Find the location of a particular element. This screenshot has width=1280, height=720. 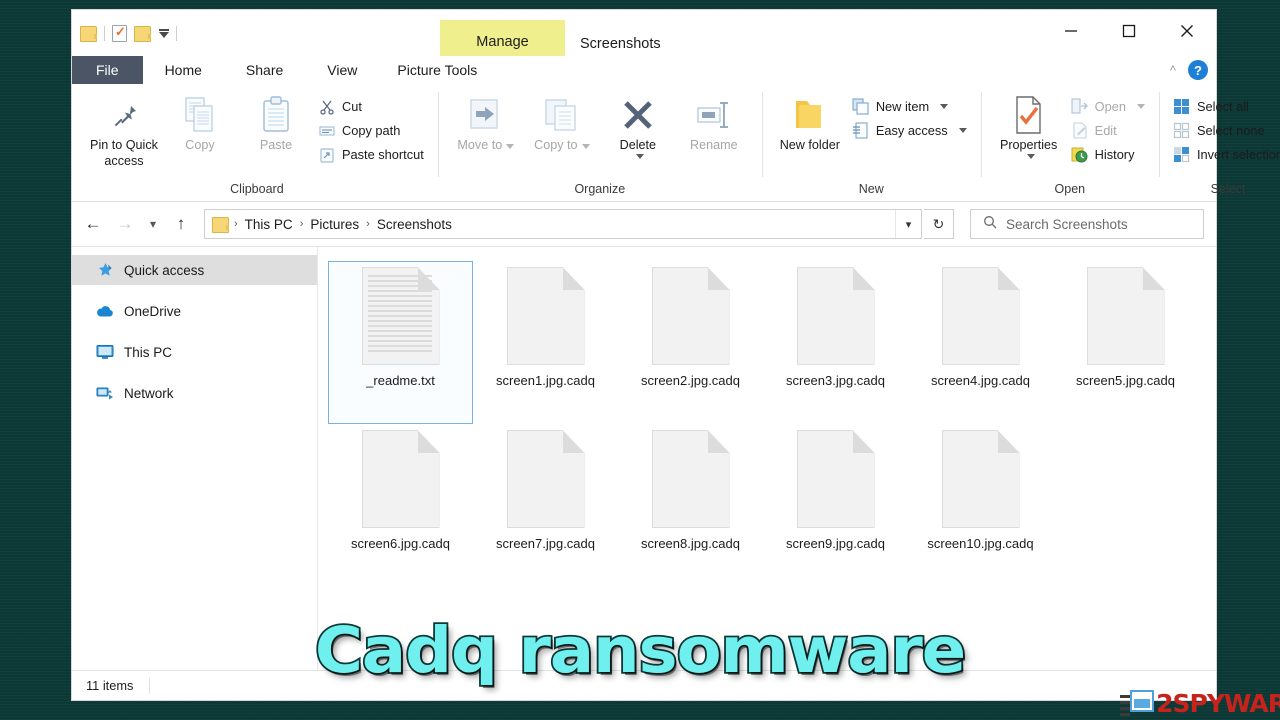

sidebar-item-label: Network is located at coordinates (149, 393).